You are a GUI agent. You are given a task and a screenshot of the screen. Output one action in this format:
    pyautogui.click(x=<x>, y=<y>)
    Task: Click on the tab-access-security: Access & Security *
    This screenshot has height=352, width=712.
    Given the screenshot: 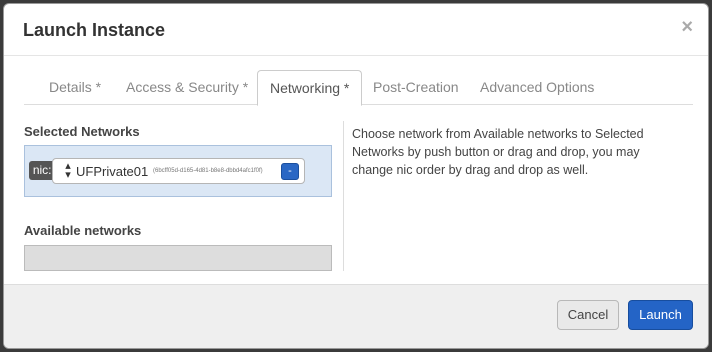 What is the action you would take?
    pyautogui.click(x=187, y=87)
    